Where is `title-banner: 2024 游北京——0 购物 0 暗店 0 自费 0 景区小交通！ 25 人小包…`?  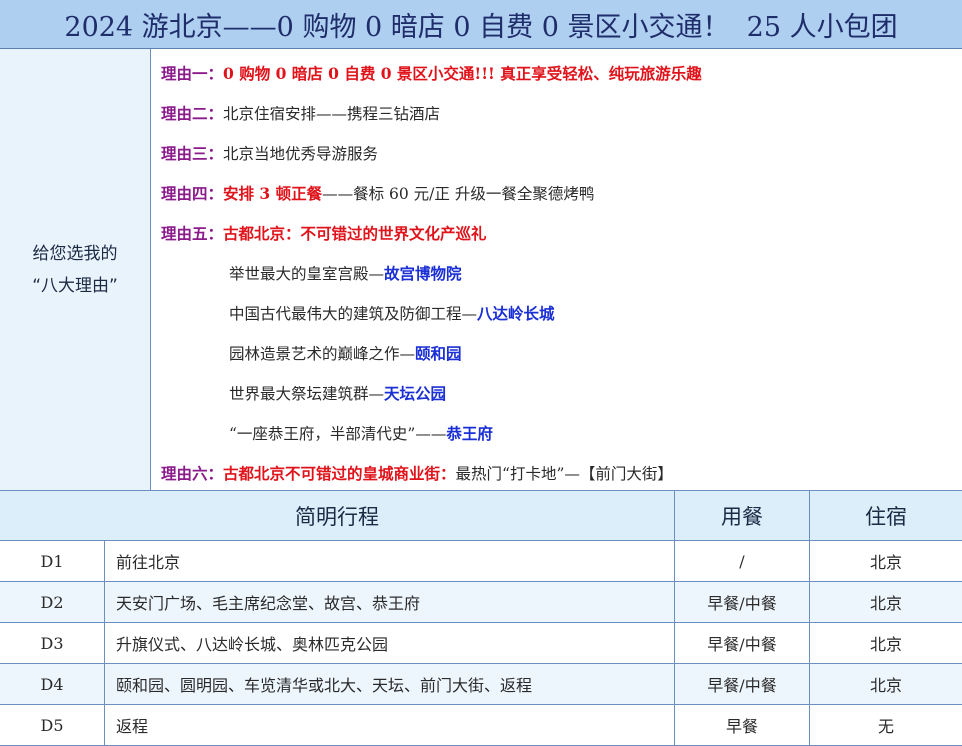 title-banner: 2024 游北京——0 购物 0 暗店 0 自费 0 景区小交通！ 25 人小包… is located at coordinates (481, 24).